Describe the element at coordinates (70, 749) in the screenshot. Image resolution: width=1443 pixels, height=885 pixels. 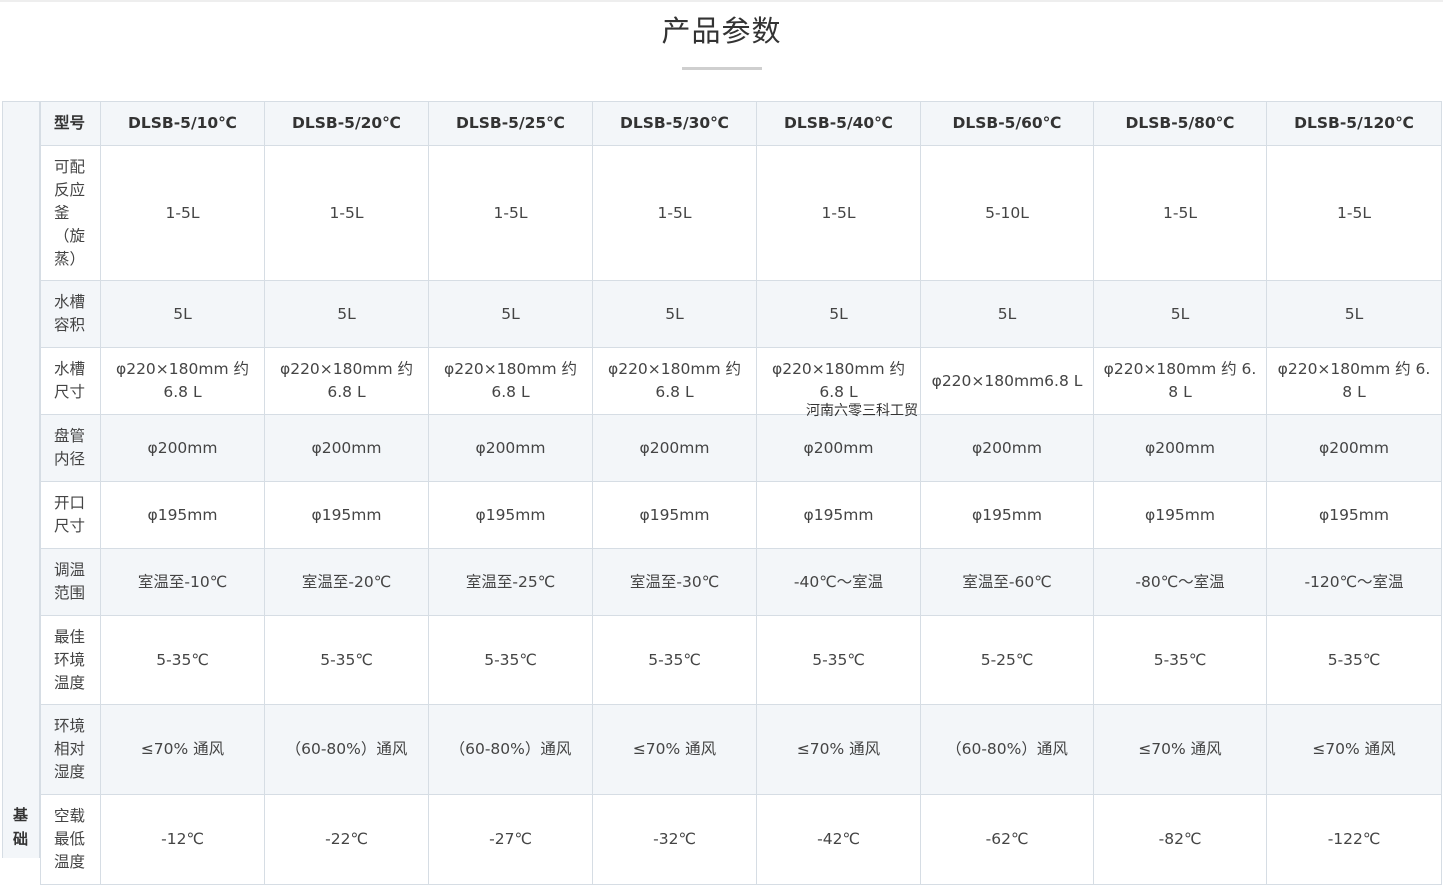
I see `row-label: 环境相对湿度` at that location.